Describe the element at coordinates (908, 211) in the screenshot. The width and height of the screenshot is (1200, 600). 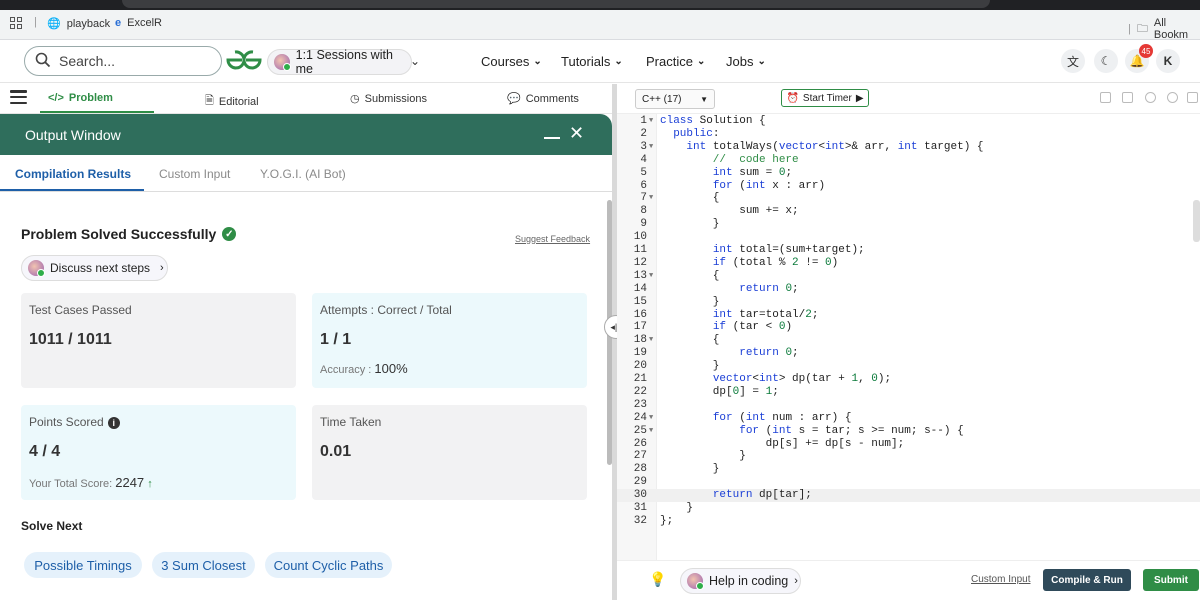
I see `code-line: 8 sum += x;` at that location.